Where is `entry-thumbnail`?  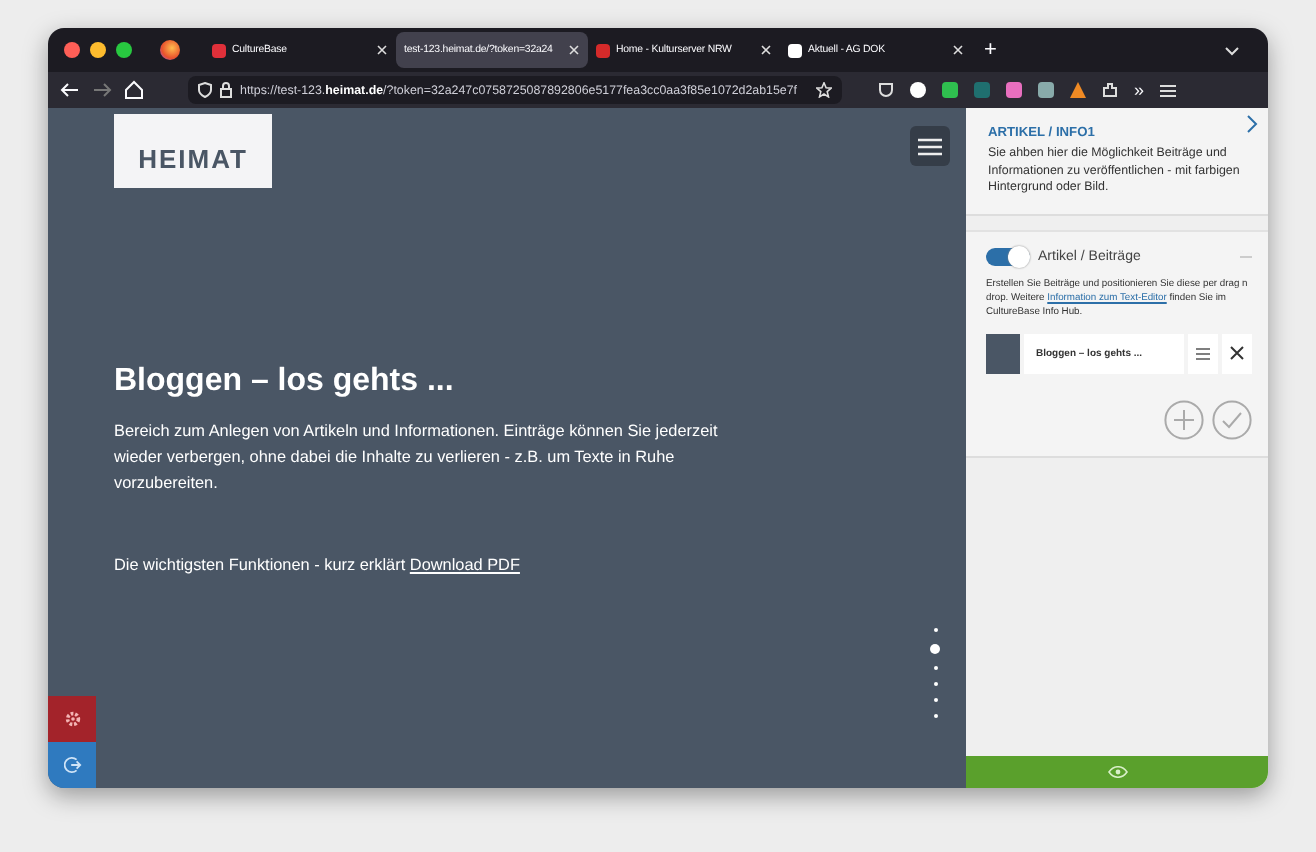
entry-thumbnail is located at coordinates (1003, 353).